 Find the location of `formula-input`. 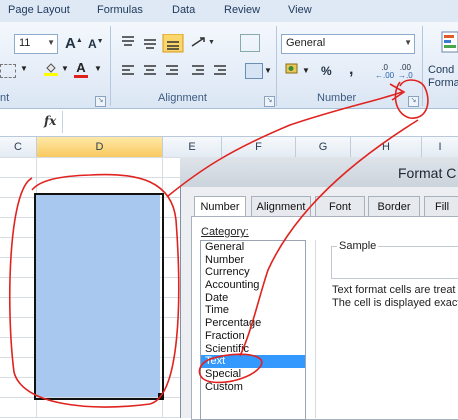

formula-input is located at coordinates (260, 122).